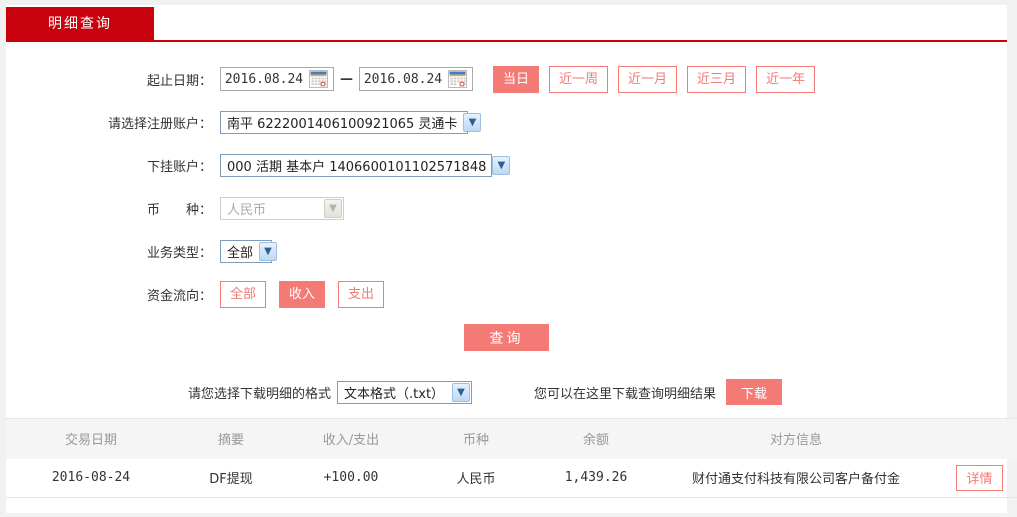 Image resolution: width=1017 pixels, height=517 pixels. What do you see at coordinates (596, 478) in the screenshot?
I see `cell-balance: 1,439.26` at bounding box center [596, 478].